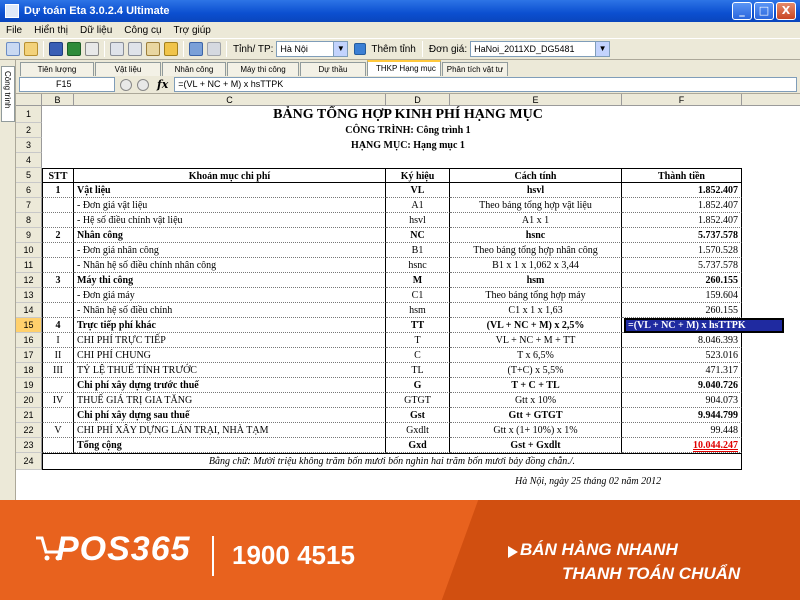 The height and width of the screenshot is (600, 800). I want to click on maximize-button: □, so click(764, 11).